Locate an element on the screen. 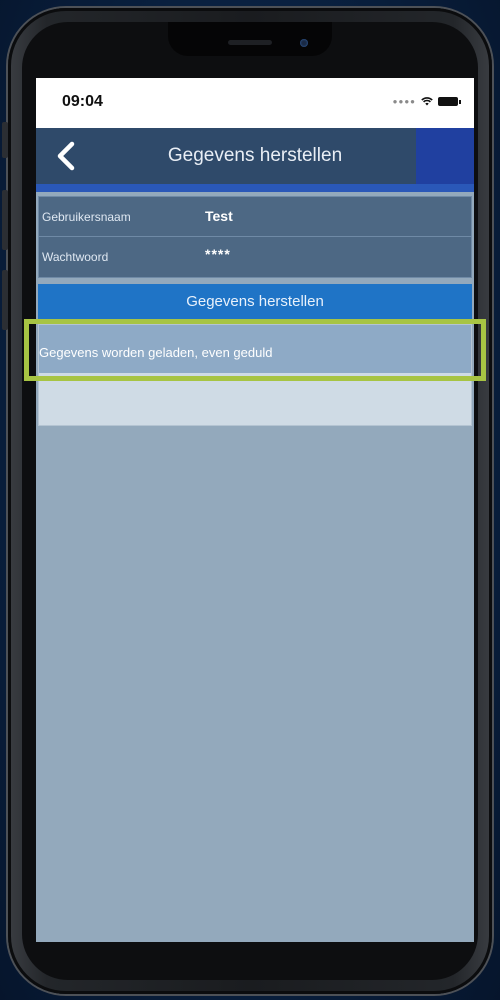 The width and height of the screenshot is (500, 1000). password-row: Wachtwoord **** is located at coordinates (255, 257).